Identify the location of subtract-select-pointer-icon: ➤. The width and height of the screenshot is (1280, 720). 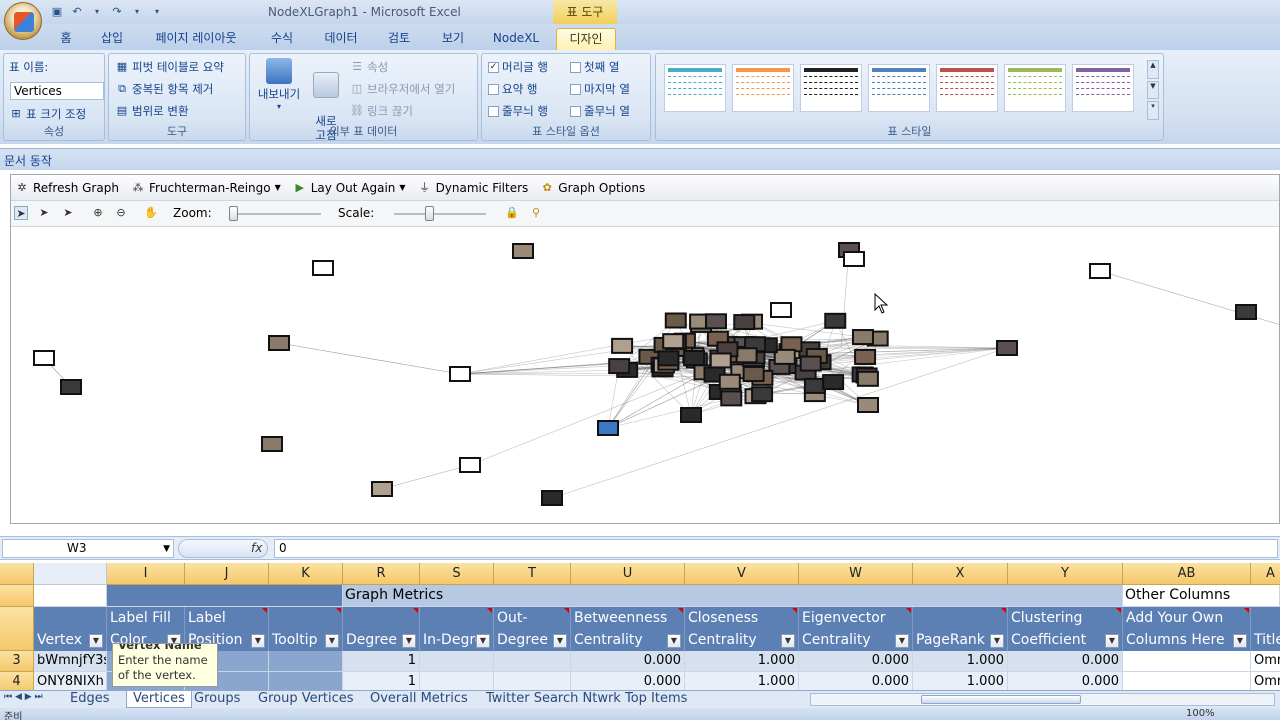
(68, 213).